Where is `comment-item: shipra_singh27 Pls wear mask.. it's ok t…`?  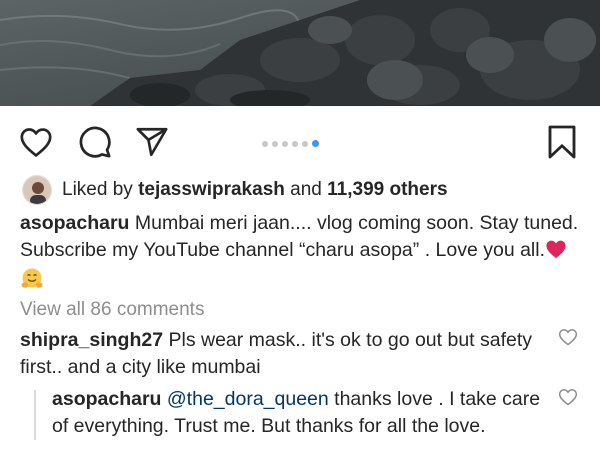 comment-item: shipra_singh27 Pls wear mask.. it's ok t… is located at coordinates (280, 354).